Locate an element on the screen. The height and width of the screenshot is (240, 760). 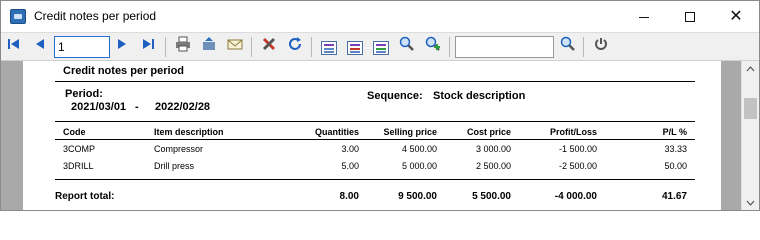
first-page-button is located at coordinates (14, 47).